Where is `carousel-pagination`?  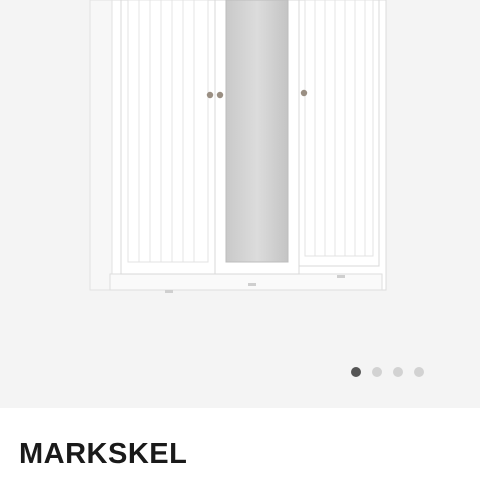 carousel-pagination is located at coordinates (387, 372).